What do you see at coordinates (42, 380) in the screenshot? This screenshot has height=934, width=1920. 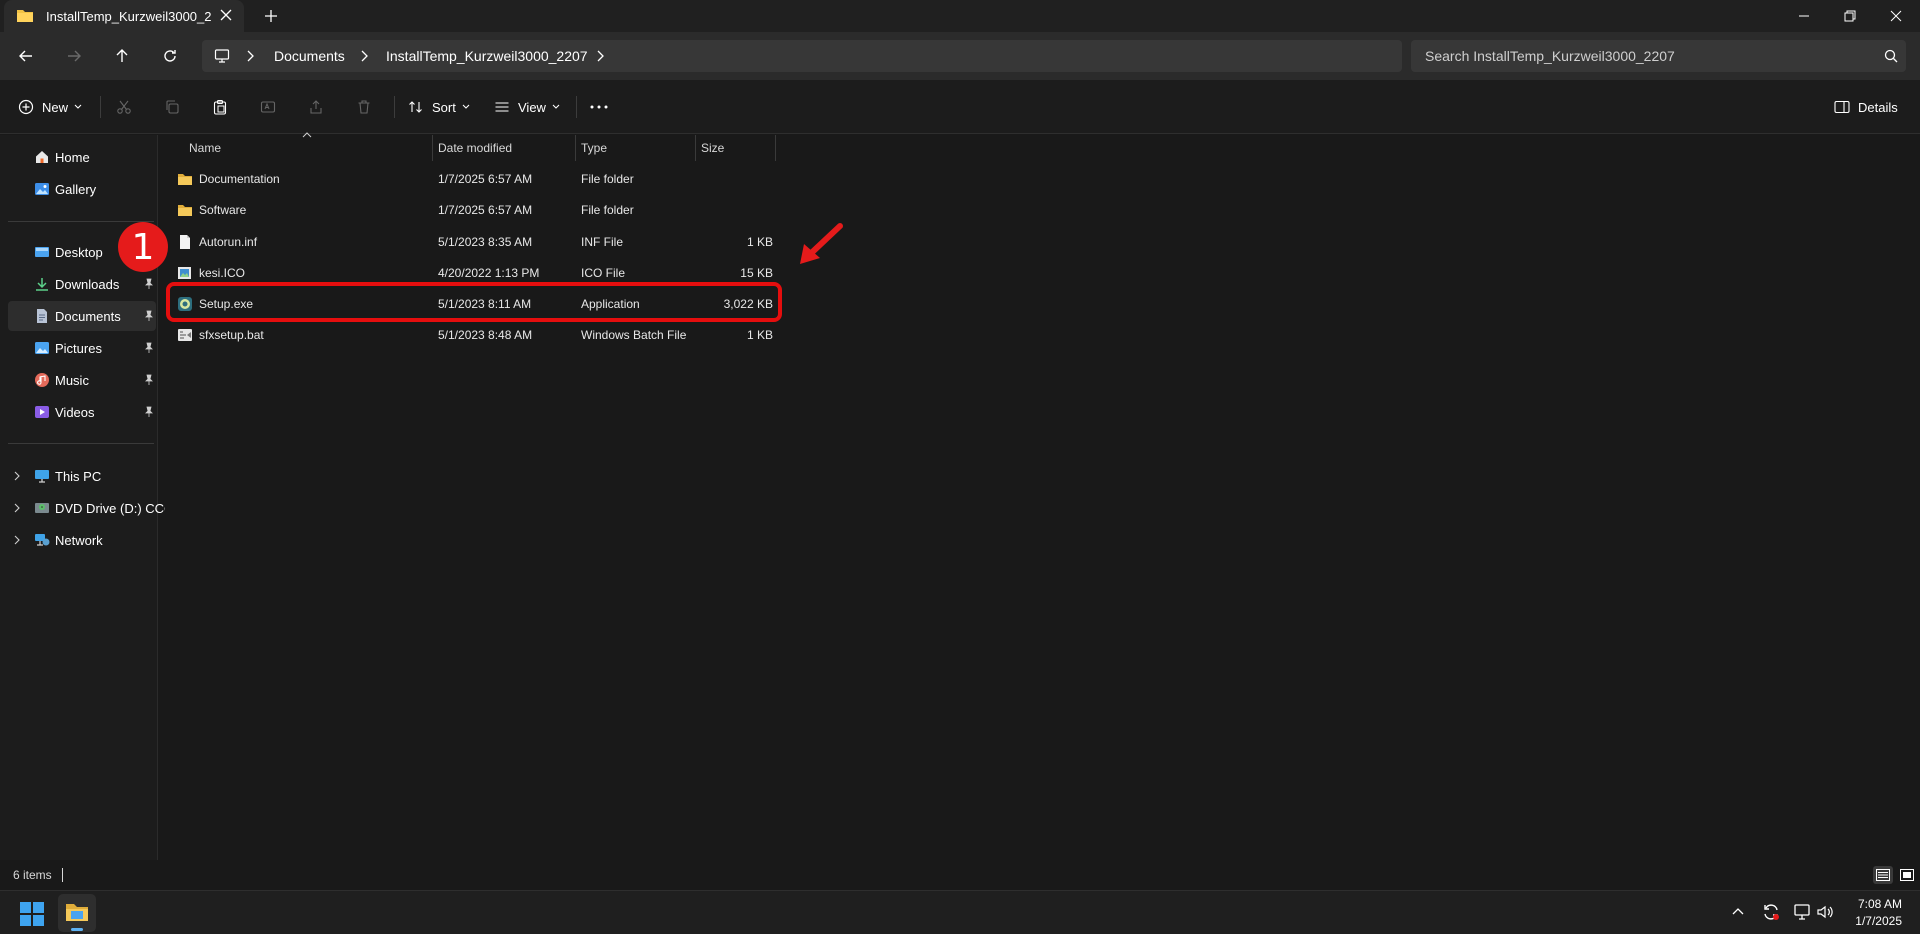 I see `music-icon` at bounding box center [42, 380].